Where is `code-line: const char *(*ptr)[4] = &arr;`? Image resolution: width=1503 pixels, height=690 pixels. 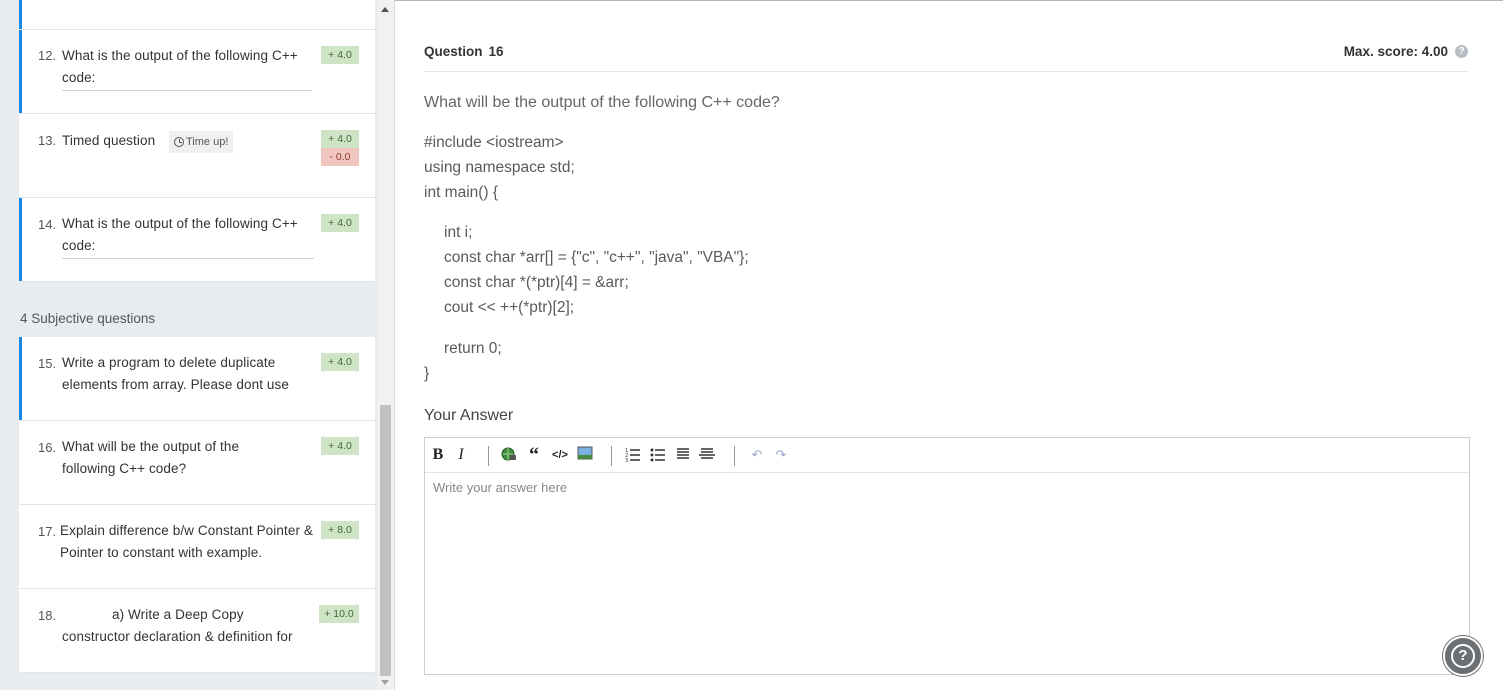
code-line: const char *(*ptr)[4] = &arr; is located at coordinates (536, 282).